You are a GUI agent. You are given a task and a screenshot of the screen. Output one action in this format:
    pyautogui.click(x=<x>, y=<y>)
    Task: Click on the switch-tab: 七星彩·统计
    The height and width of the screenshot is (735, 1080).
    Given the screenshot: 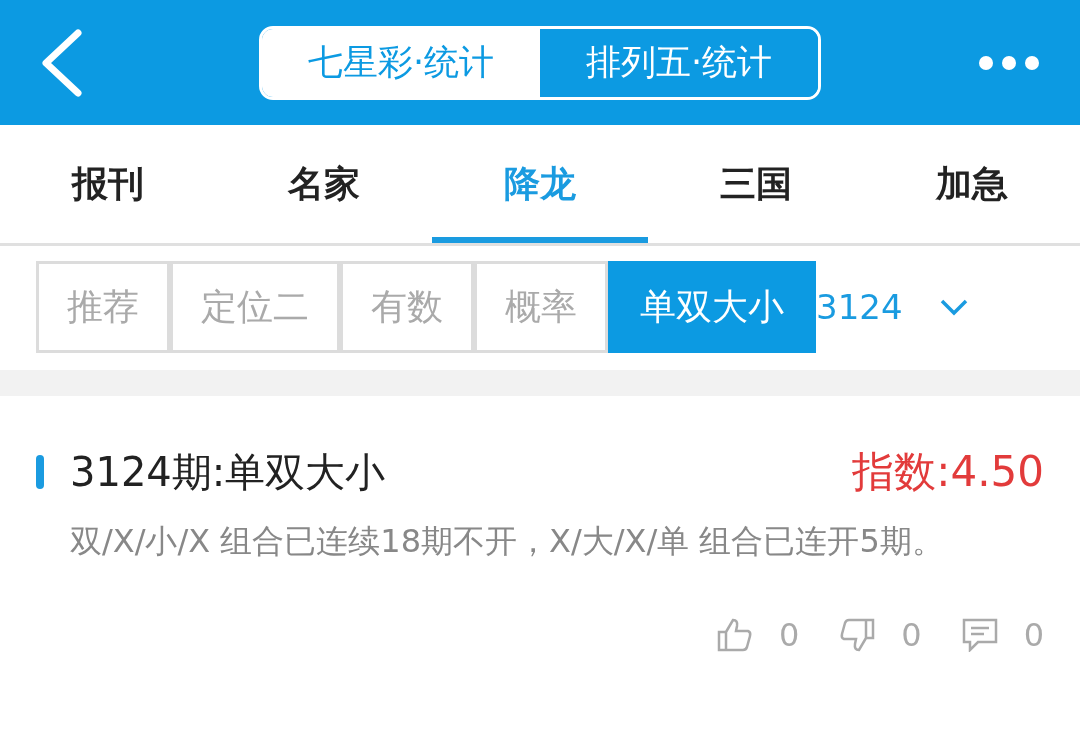 What is the action you would take?
    pyautogui.click(x=401, y=62)
    